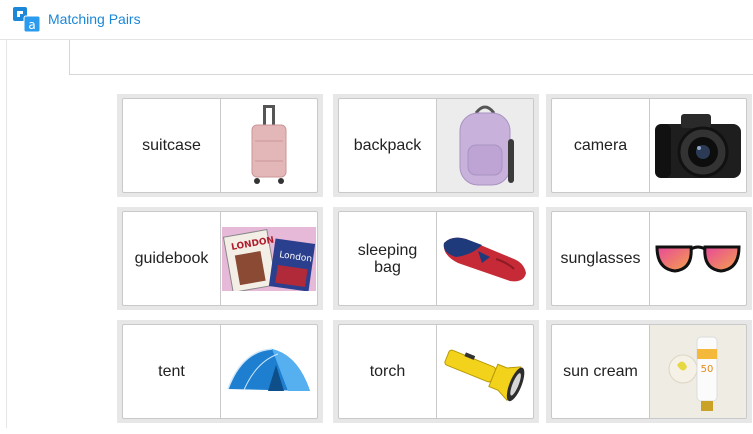  I want to click on card-word: sun cream, so click(601, 371).